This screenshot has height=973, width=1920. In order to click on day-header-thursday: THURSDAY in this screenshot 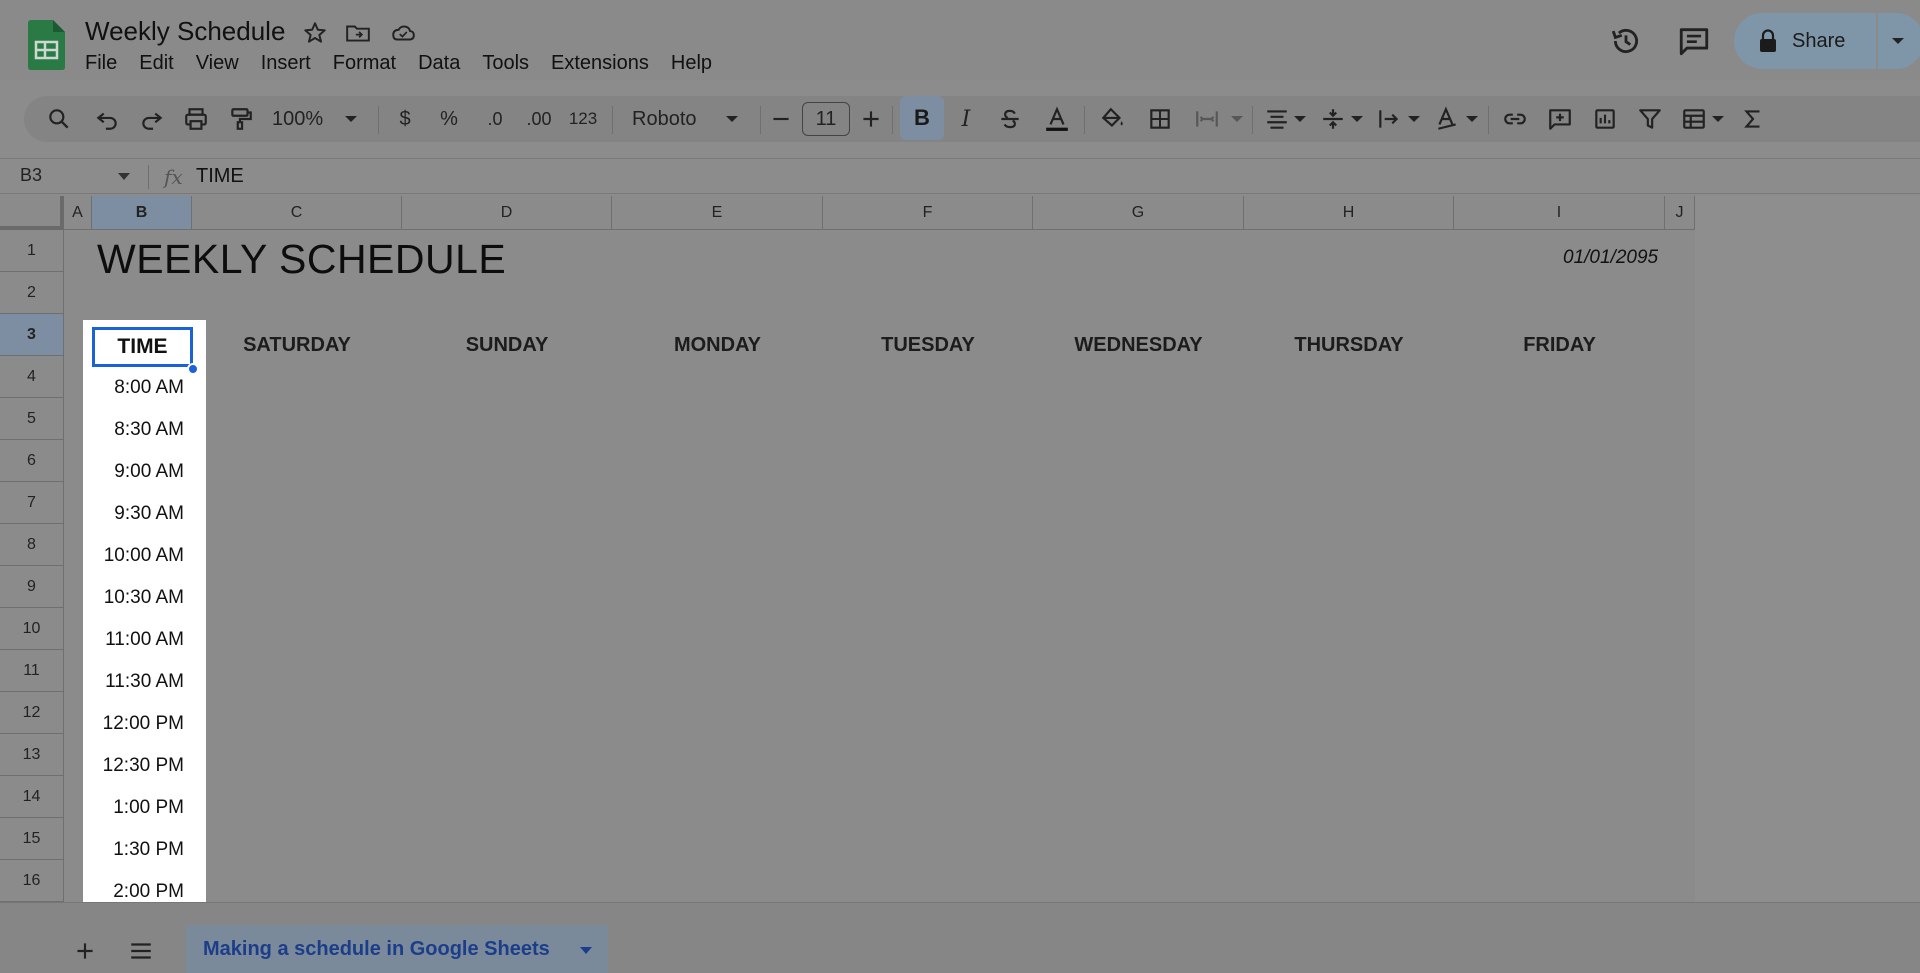, I will do `click(1349, 345)`.